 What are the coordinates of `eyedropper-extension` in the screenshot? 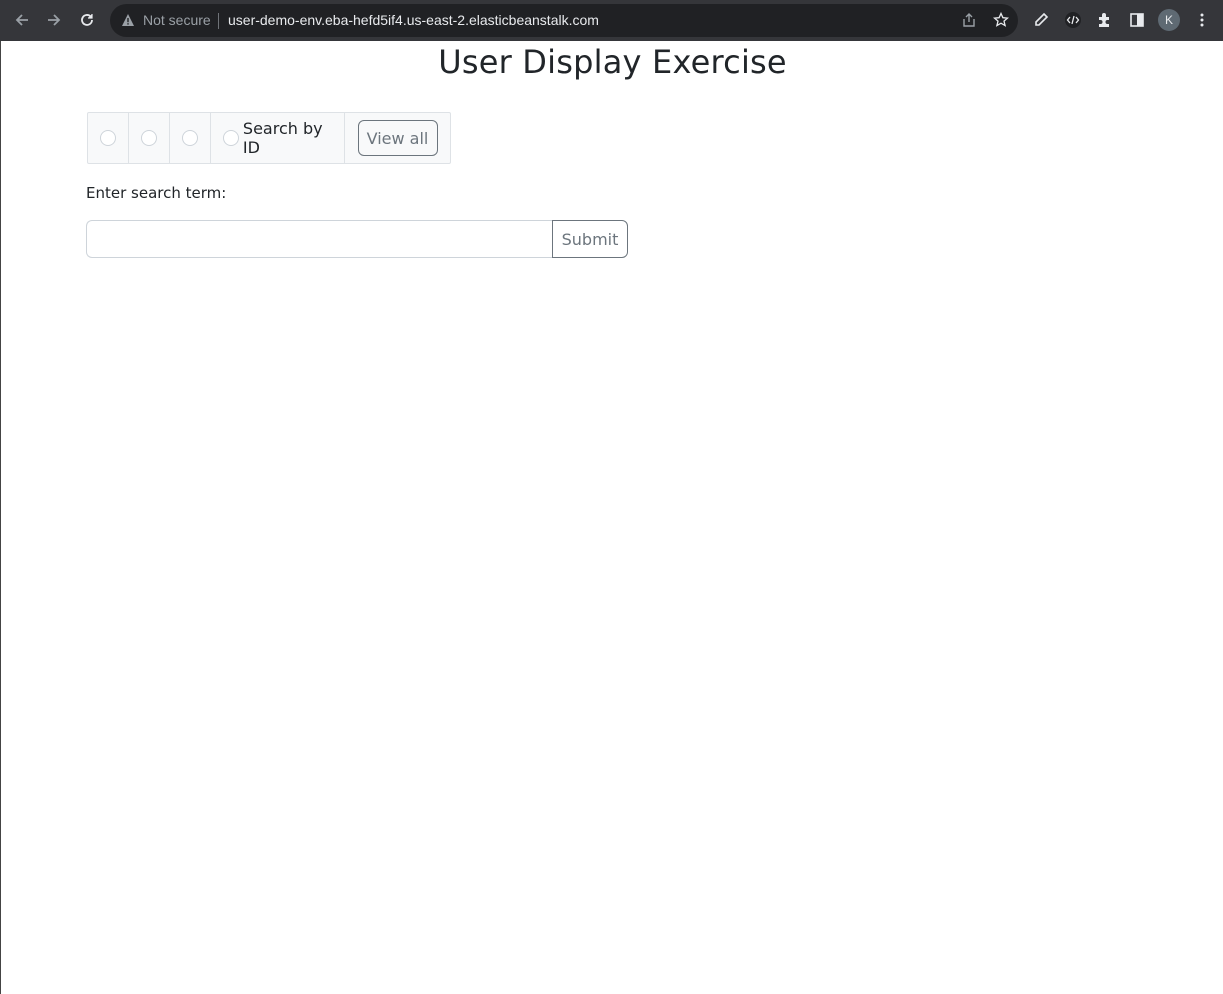 It's located at (1041, 20).